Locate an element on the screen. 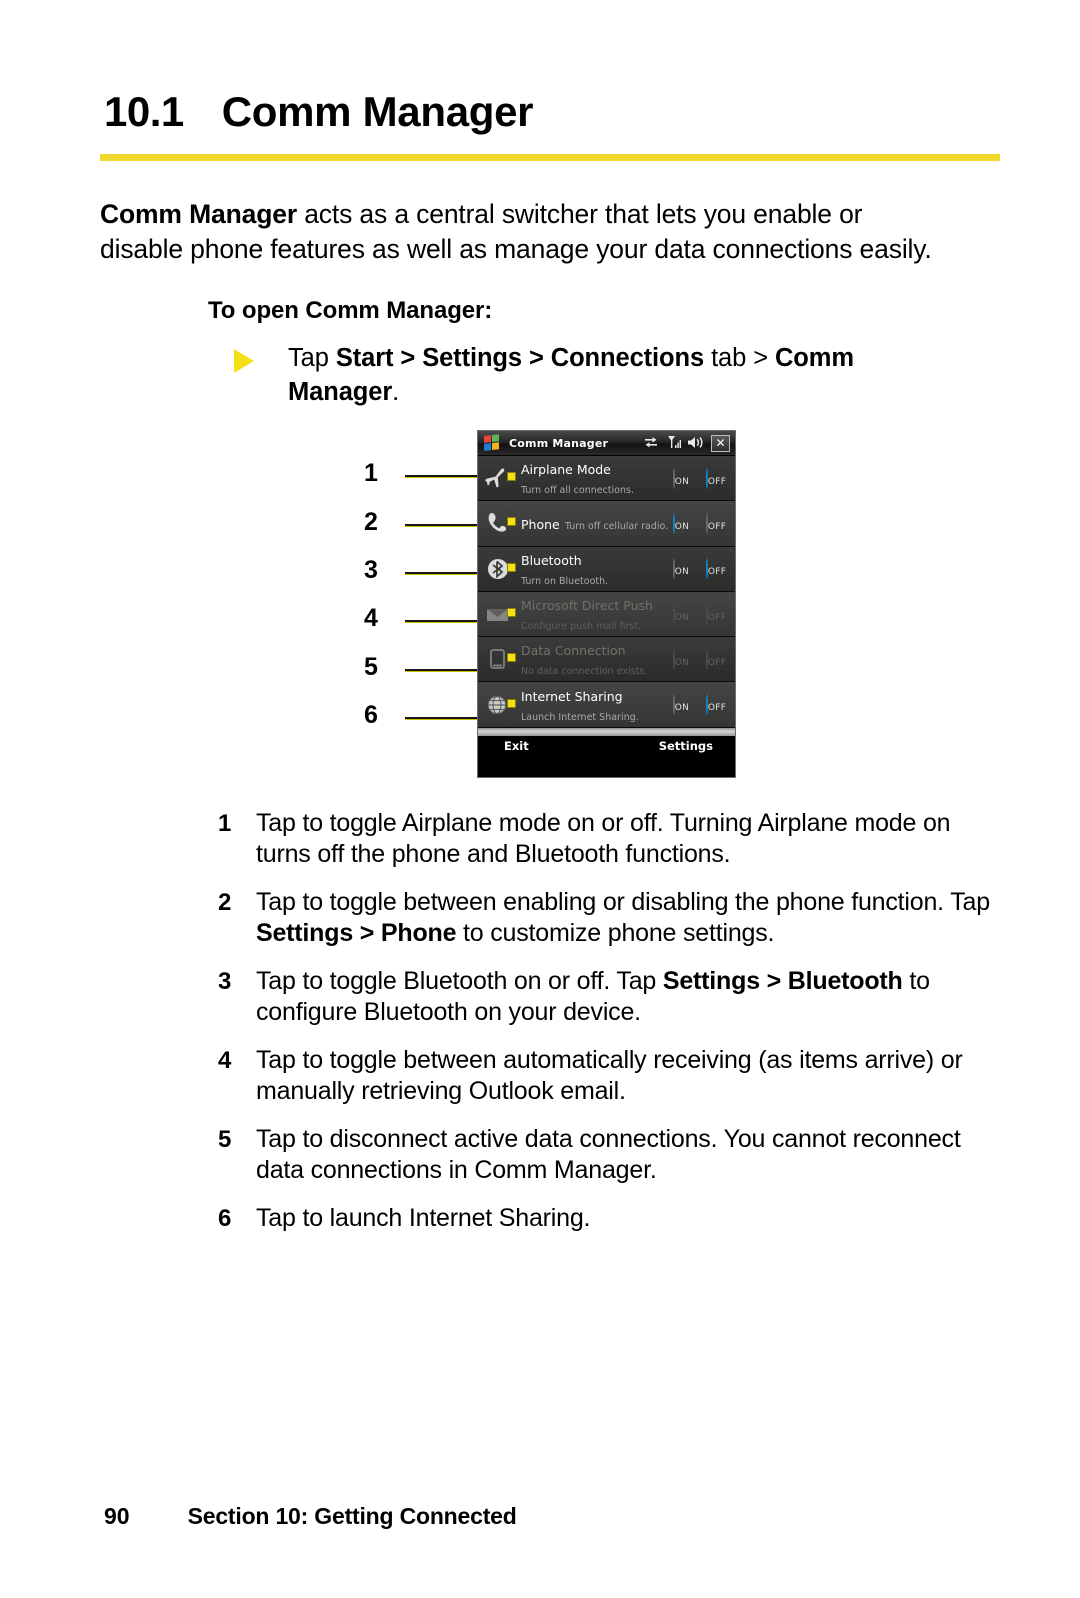 This screenshot has height=1598, width=1080. radio-off-airplane: OFF is located at coordinates (716, 478).